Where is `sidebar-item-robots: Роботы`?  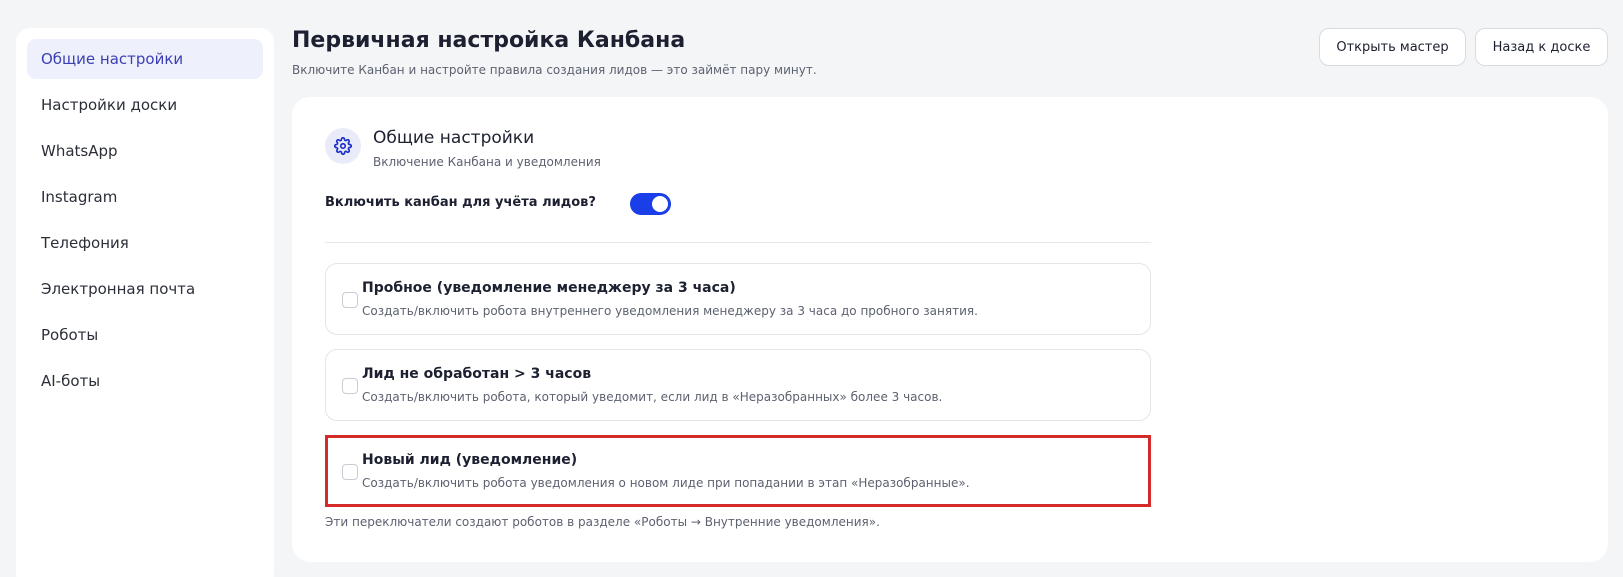
sidebar-item-robots: Роботы is located at coordinates (145, 335).